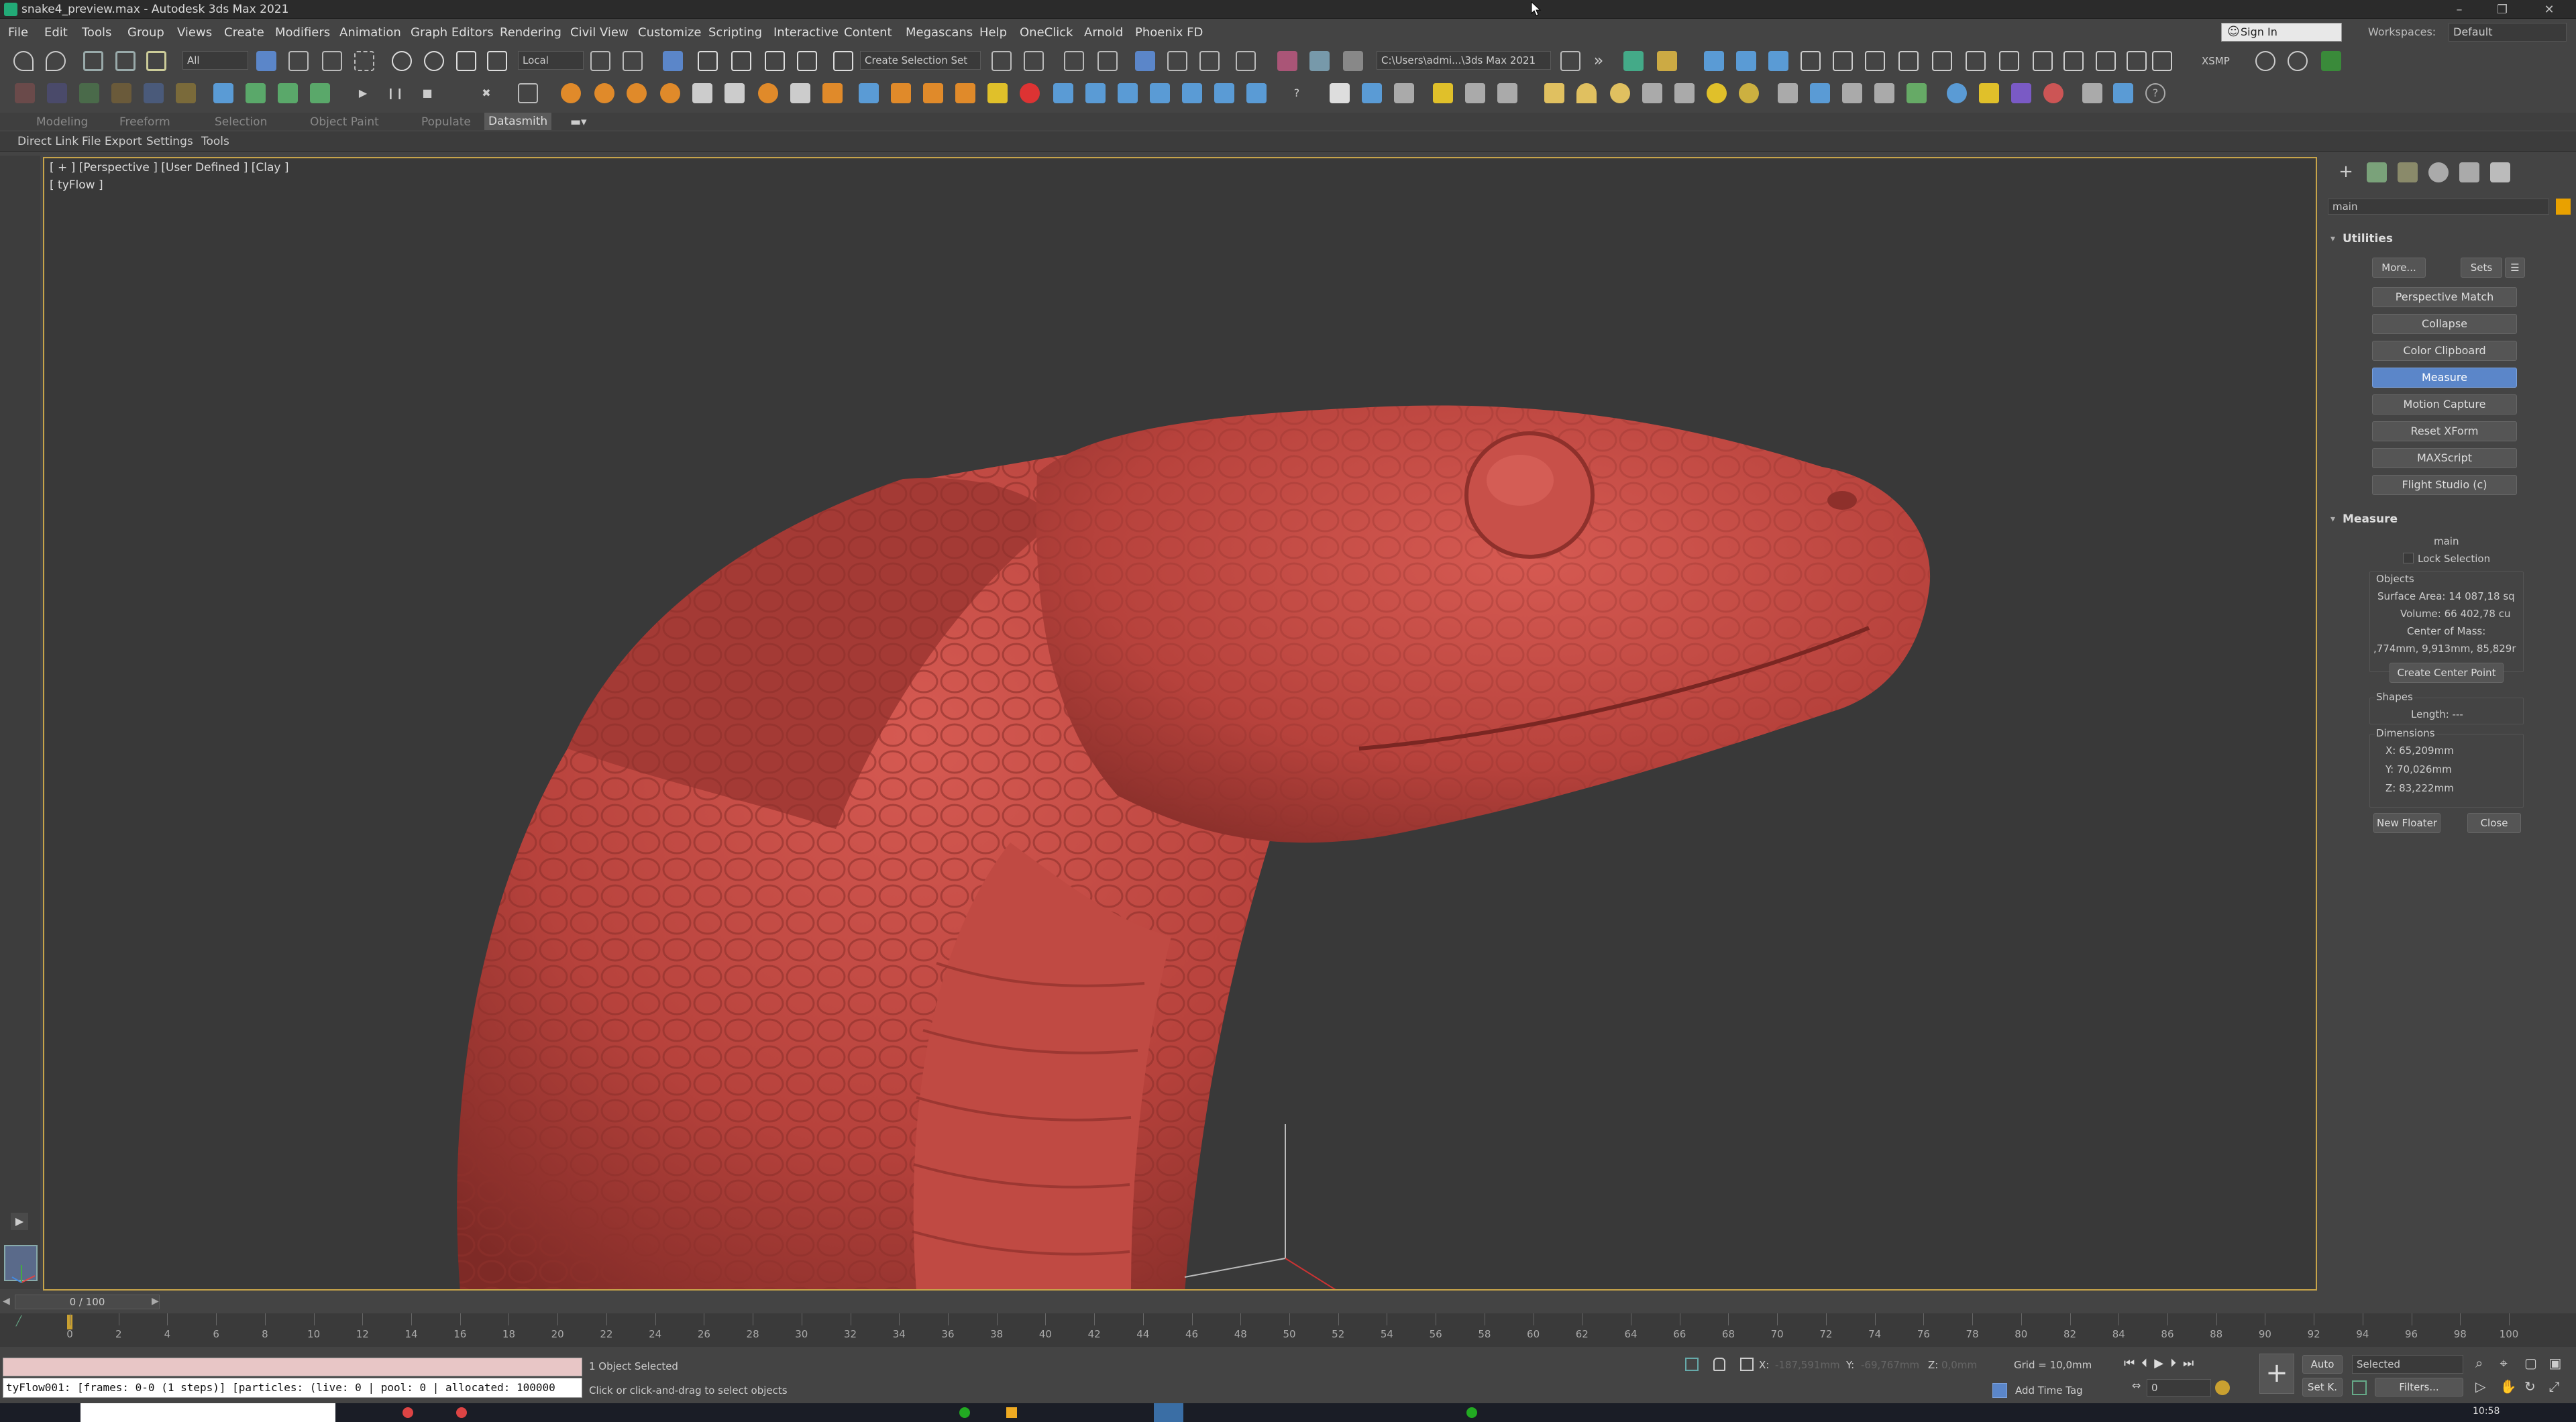  I want to click on container-tool-7-icon, so click(223, 93).